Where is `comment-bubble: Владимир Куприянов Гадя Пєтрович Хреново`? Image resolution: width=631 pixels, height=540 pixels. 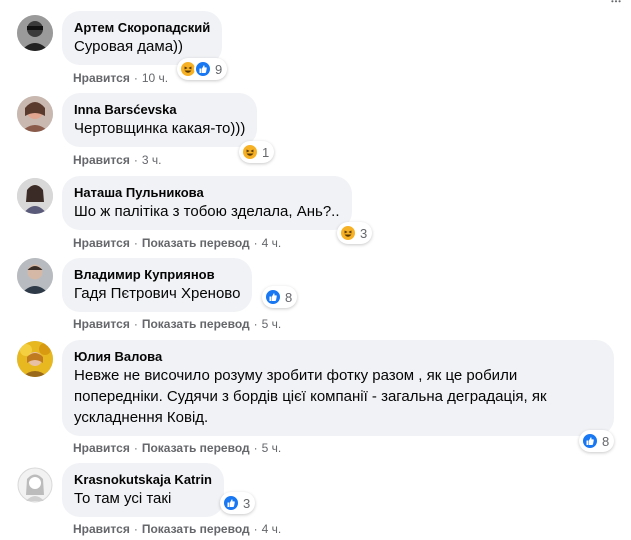 comment-bubble: Владимир Куприянов Гадя Пєтрович Хреново is located at coordinates (157, 285).